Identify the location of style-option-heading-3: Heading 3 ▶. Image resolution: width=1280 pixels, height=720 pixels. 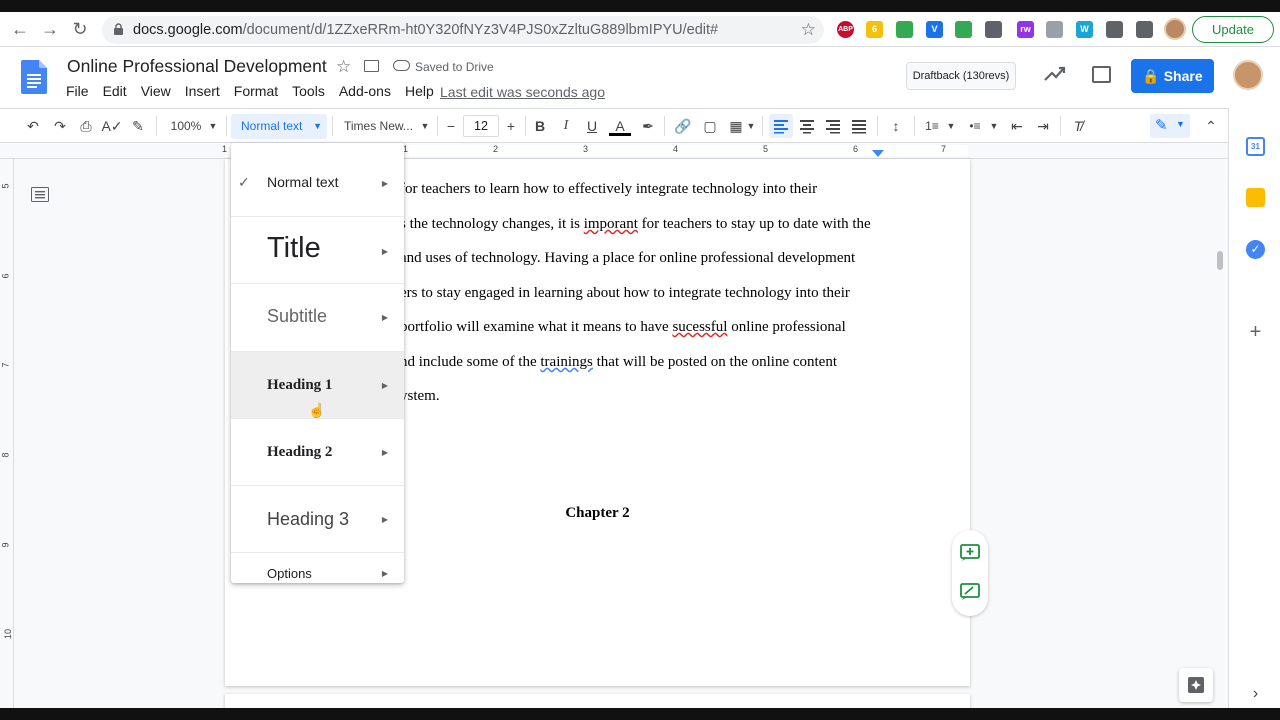
(317, 519).